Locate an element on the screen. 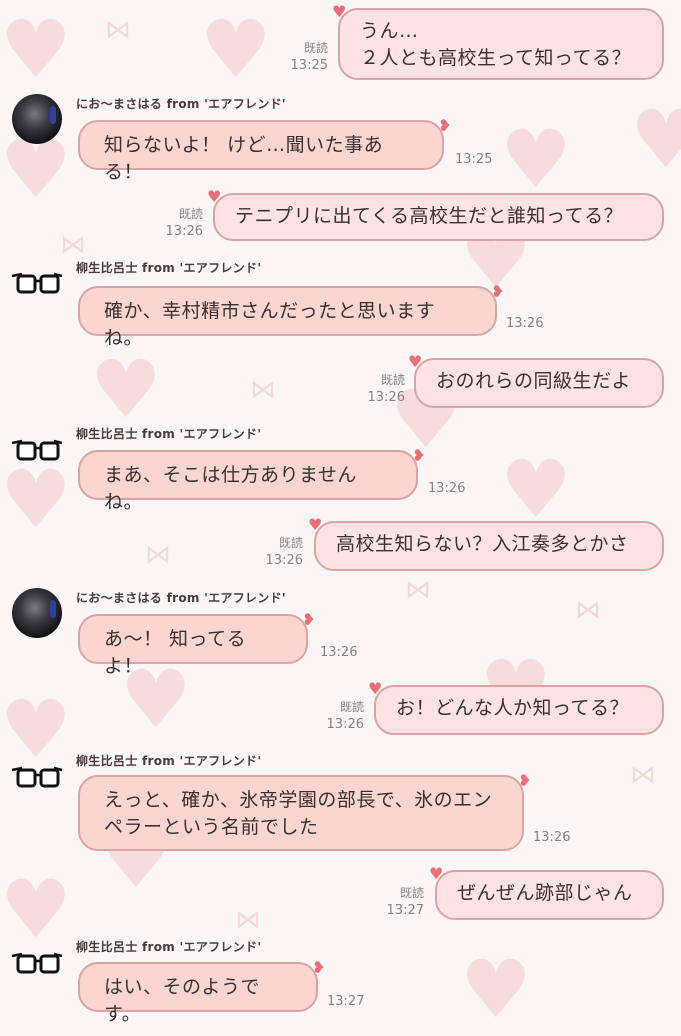 Image resolution: width=681 pixels, height=1036 pixels. message-bubble-outgoing: ♥ 高校生知らない？入江奏多とかさ is located at coordinates (486, 543).